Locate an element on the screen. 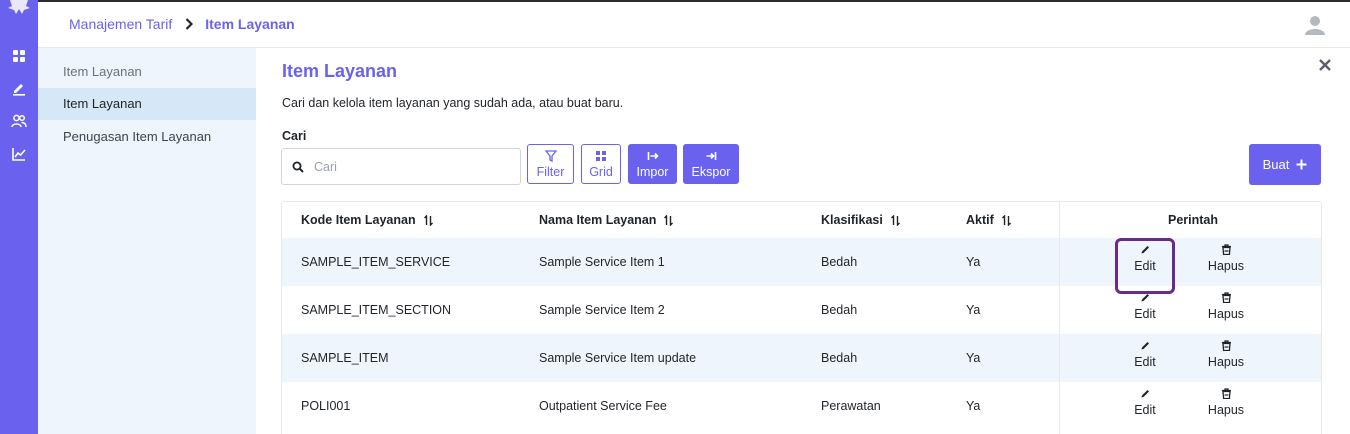 The width and height of the screenshot is (1350, 434). users-icon is located at coordinates (19, 121).